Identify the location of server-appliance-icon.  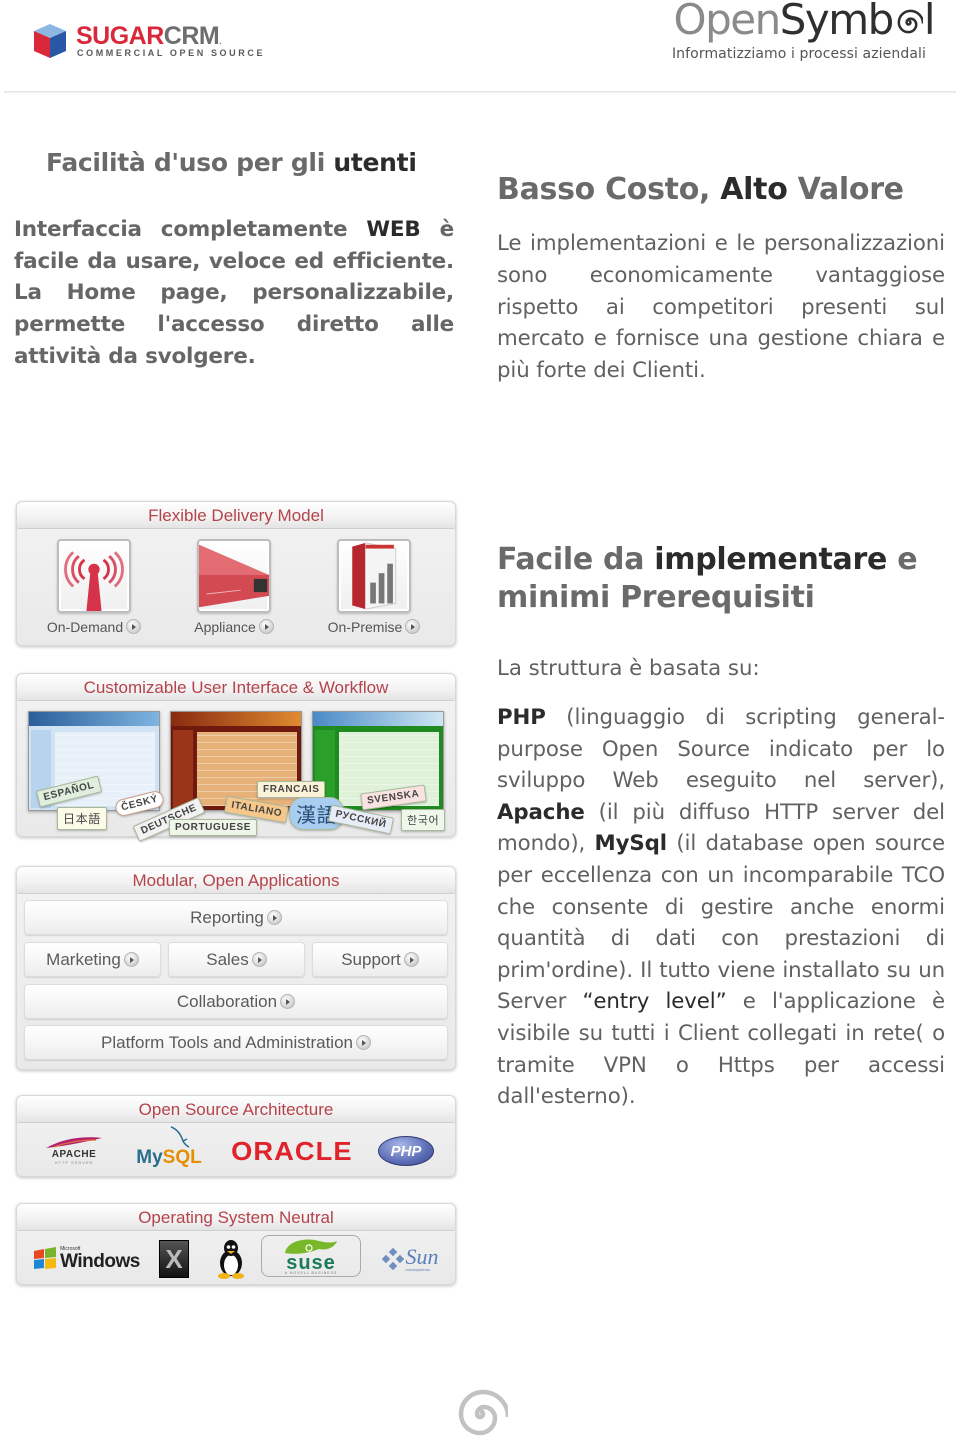
(234, 576).